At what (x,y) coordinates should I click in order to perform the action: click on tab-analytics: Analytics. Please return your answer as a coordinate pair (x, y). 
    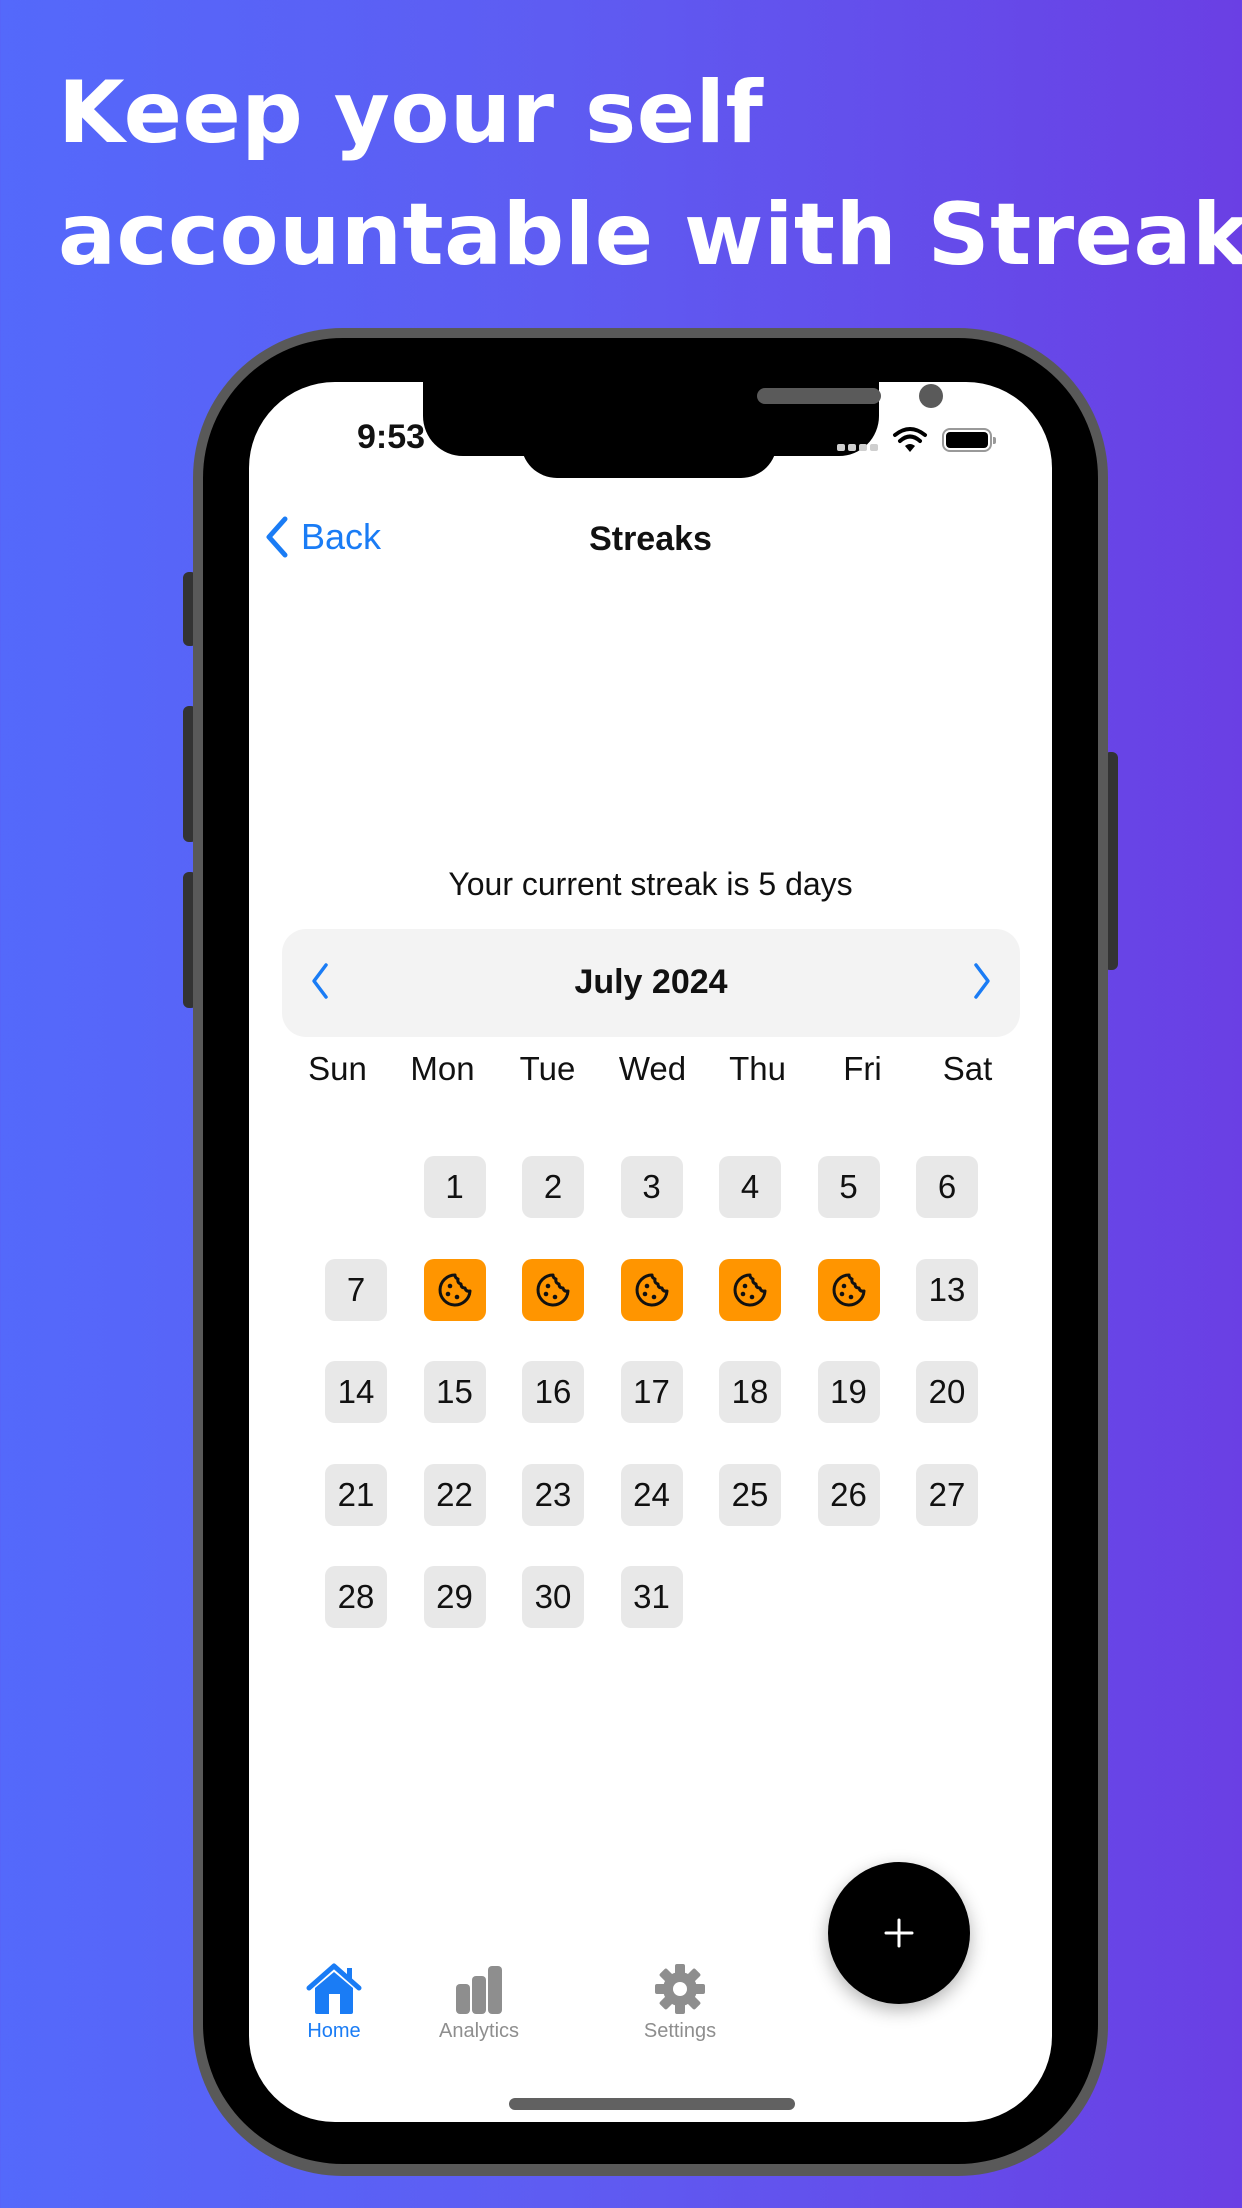
    Looking at the image, I should click on (479, 2002).